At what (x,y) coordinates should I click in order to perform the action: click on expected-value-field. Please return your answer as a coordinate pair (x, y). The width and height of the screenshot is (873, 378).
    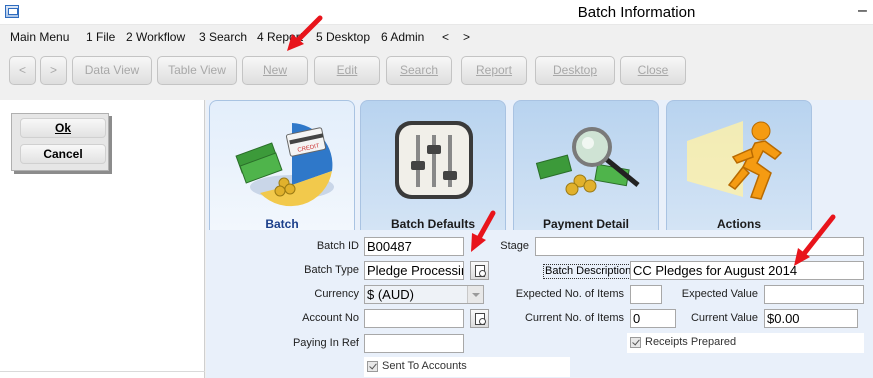
    Looking at the image, I should click on (814, 294).